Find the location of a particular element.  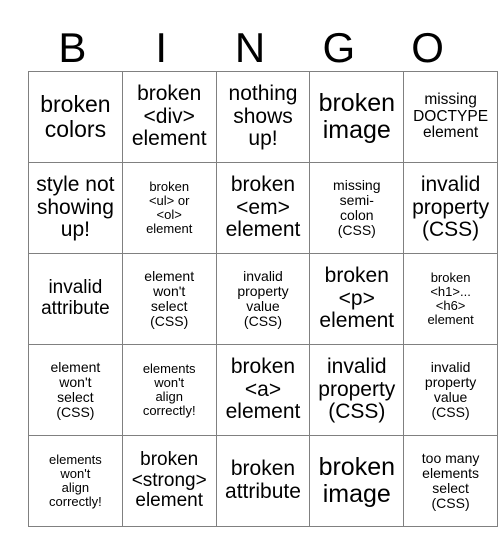

bingo-cell-text: nothing shows up! is located at coordinates (263, 116).